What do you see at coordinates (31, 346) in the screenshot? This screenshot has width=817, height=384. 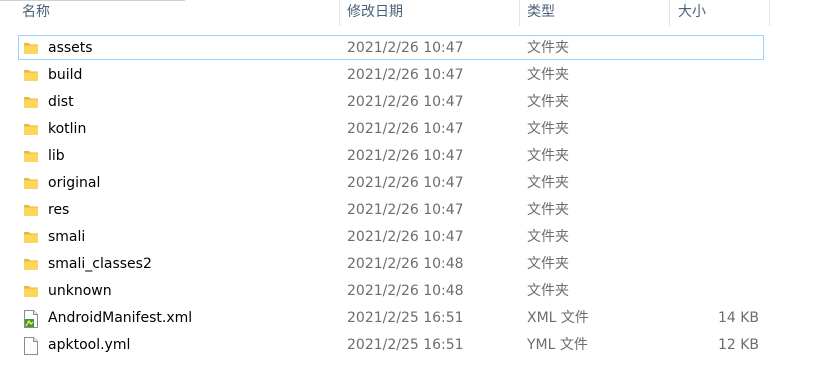 I see `text-file-icon` at bounding box center [31, 346].